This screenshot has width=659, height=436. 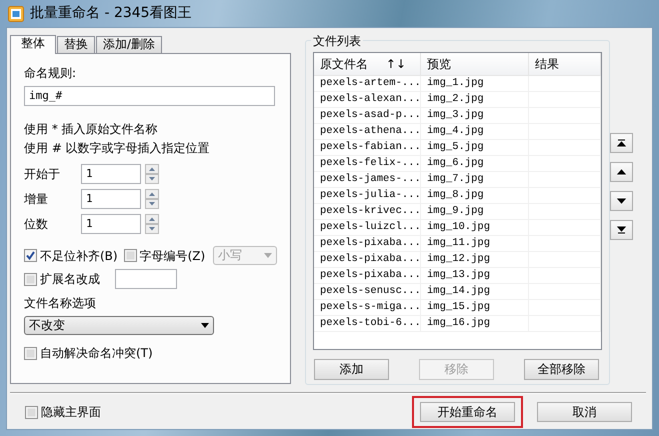 I want to click on field-label: 命名规则:, so click(x=51, y=73).